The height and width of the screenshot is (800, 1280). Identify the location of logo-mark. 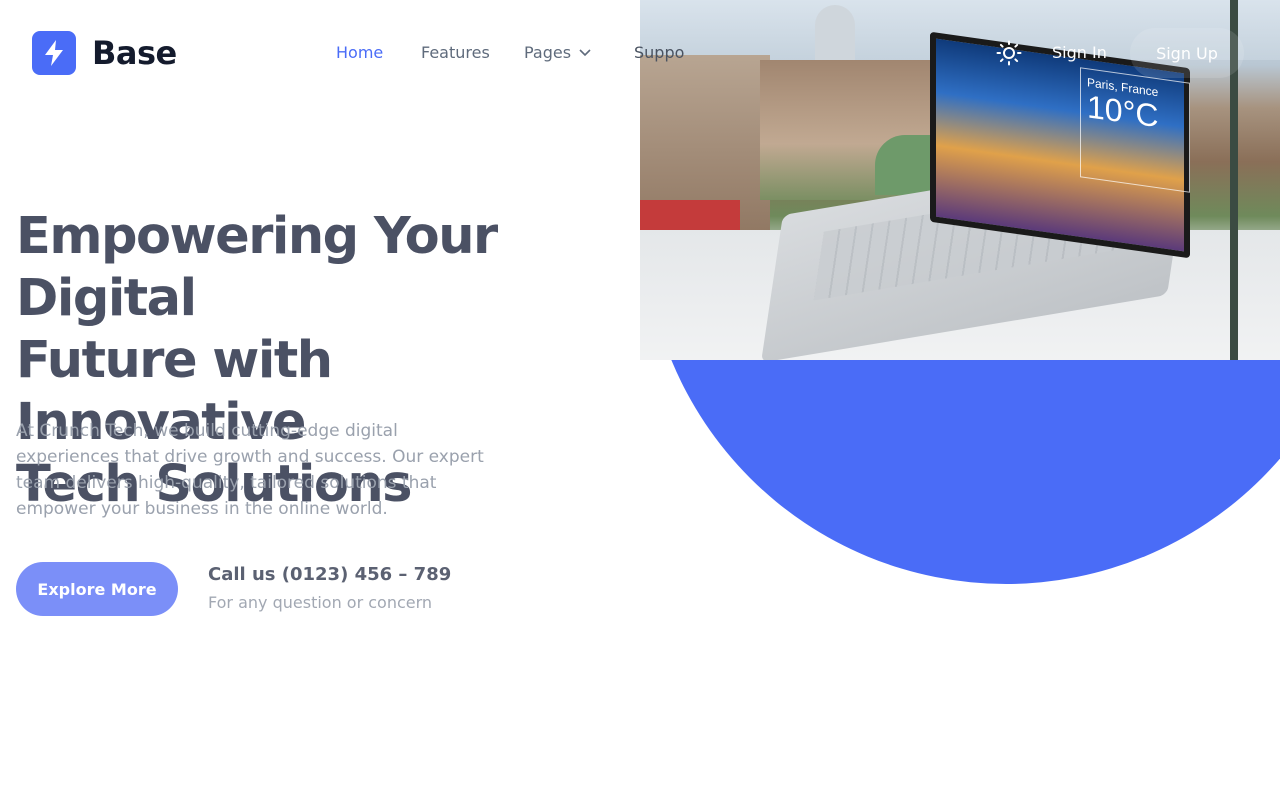
(54, 53).